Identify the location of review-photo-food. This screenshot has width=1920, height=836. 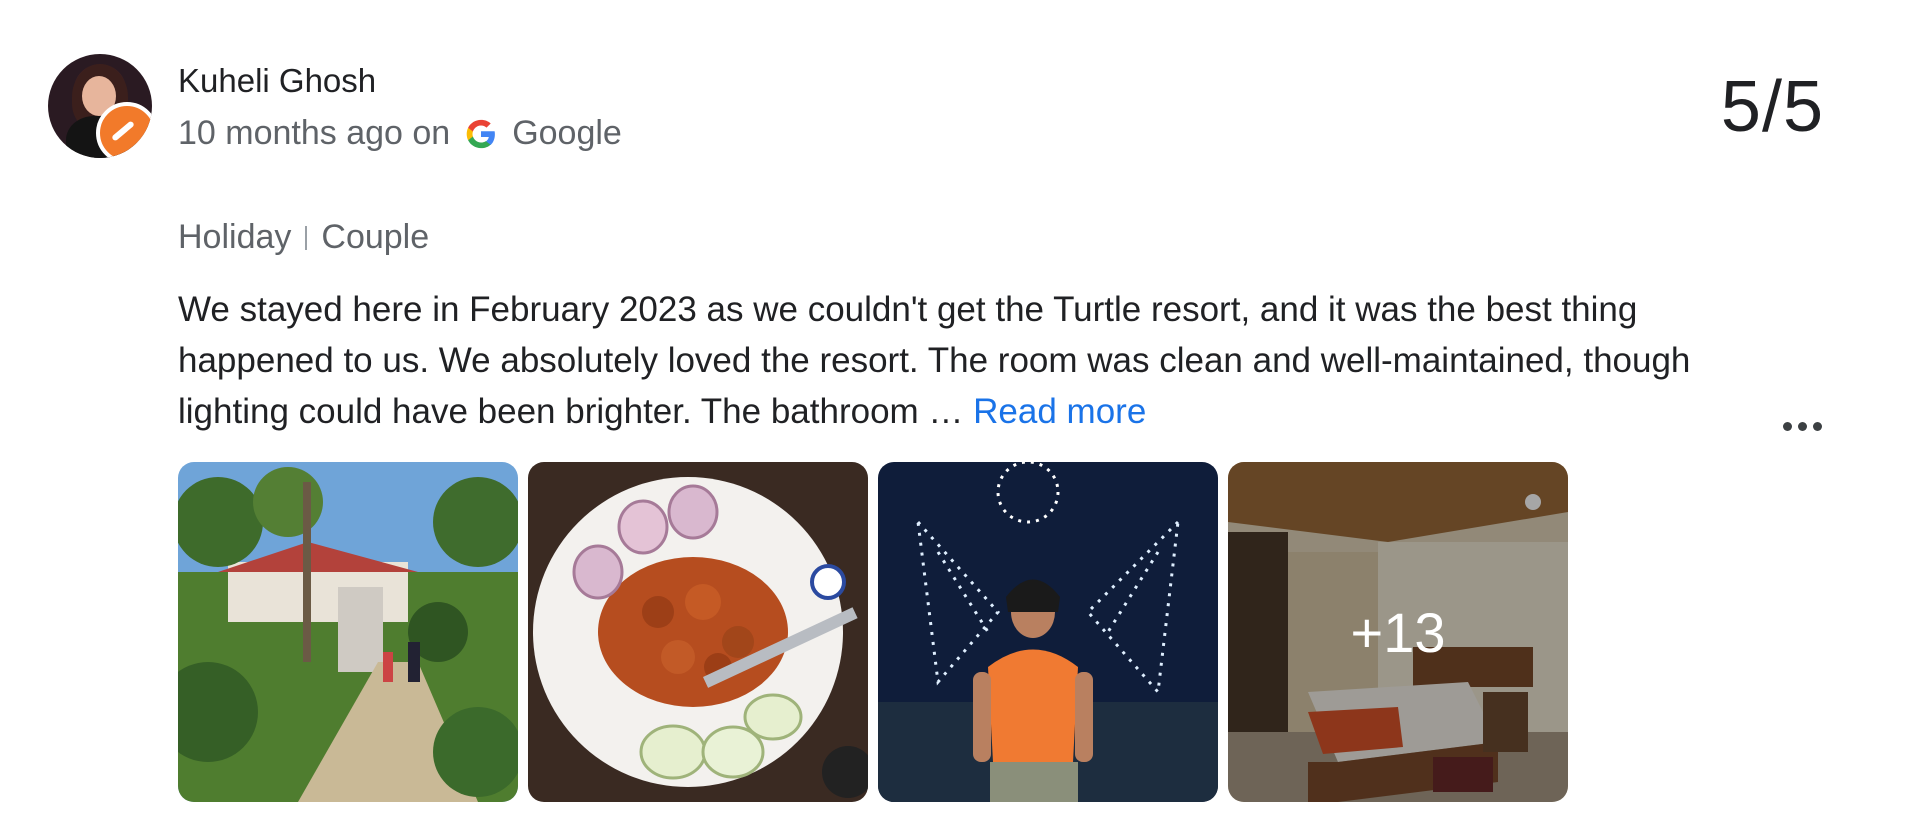
(698, 632).